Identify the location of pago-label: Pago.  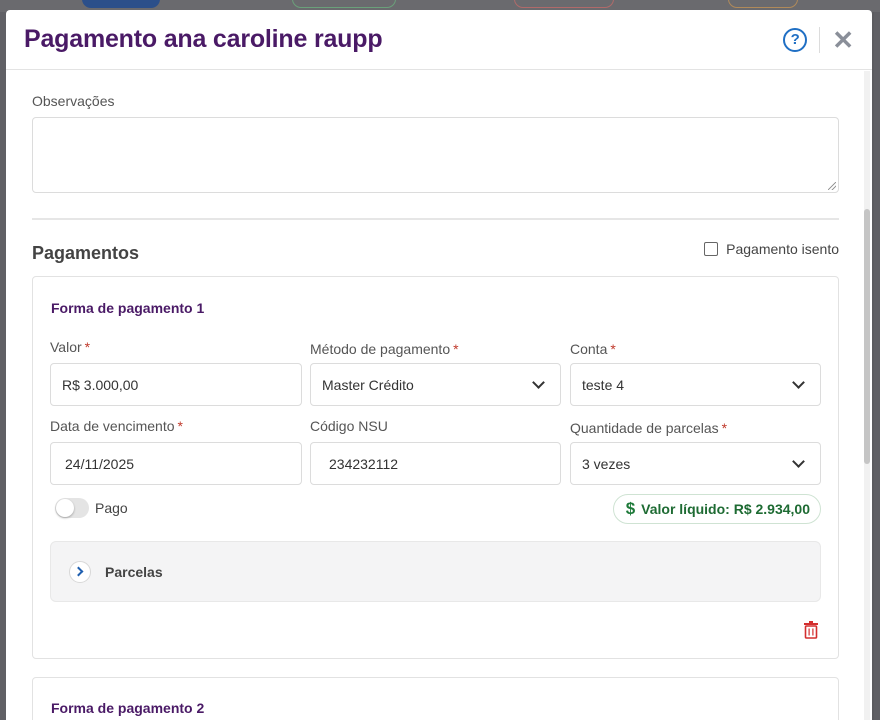
(111, 508).